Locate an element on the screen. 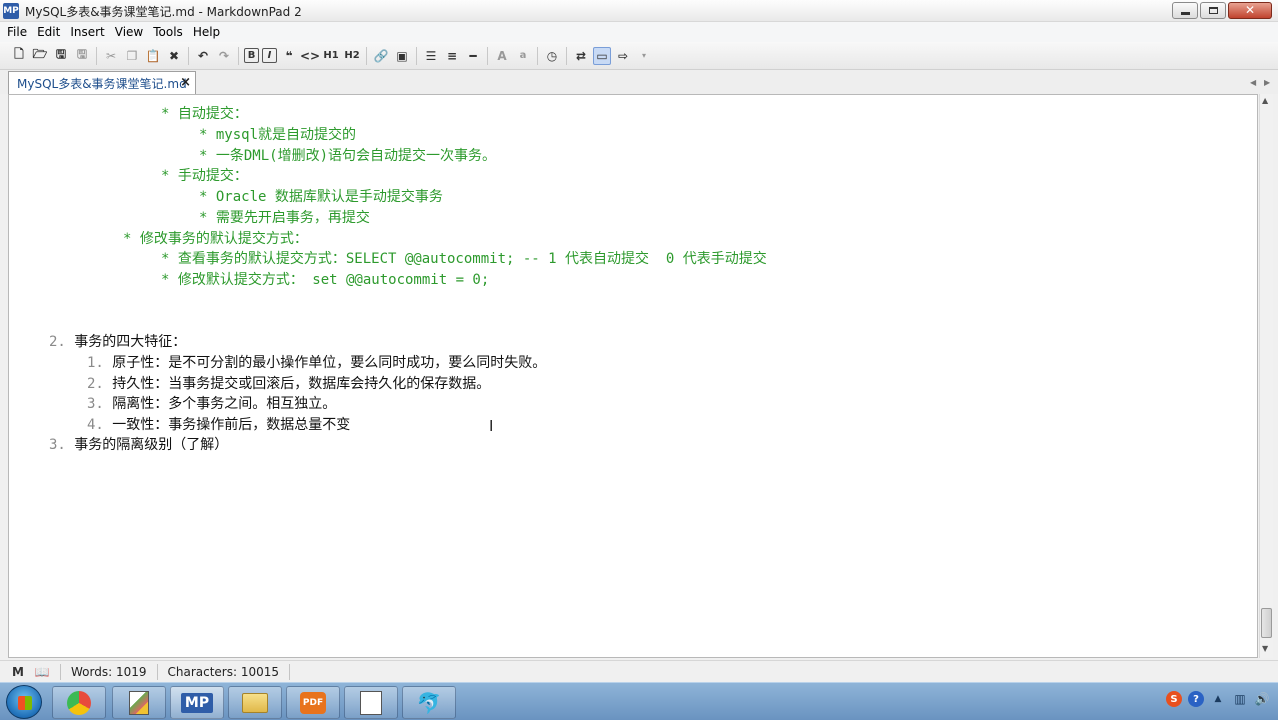  heading2-button: H2 is located at coordinates (352, 56).